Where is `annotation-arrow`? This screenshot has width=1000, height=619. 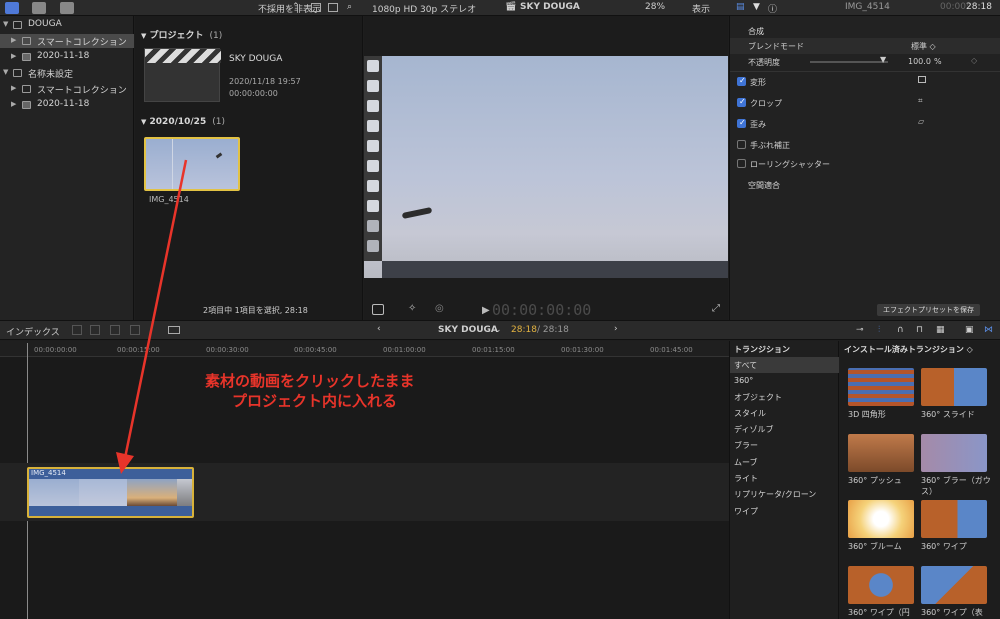 annotation-arrow is located at coordinates (152, 316).